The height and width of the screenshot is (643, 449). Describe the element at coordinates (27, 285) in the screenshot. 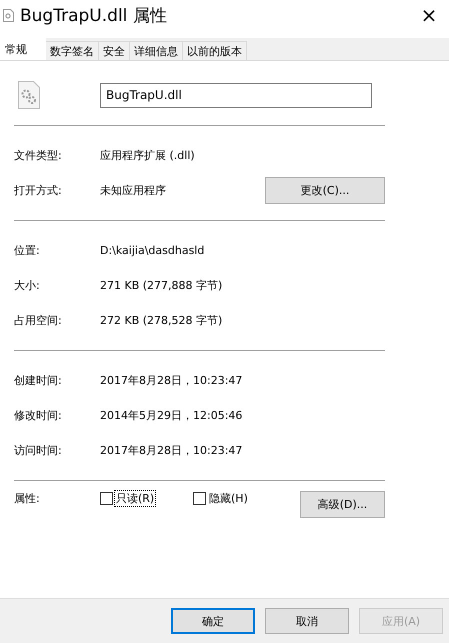

I see `field-label: 大小:` at that location.